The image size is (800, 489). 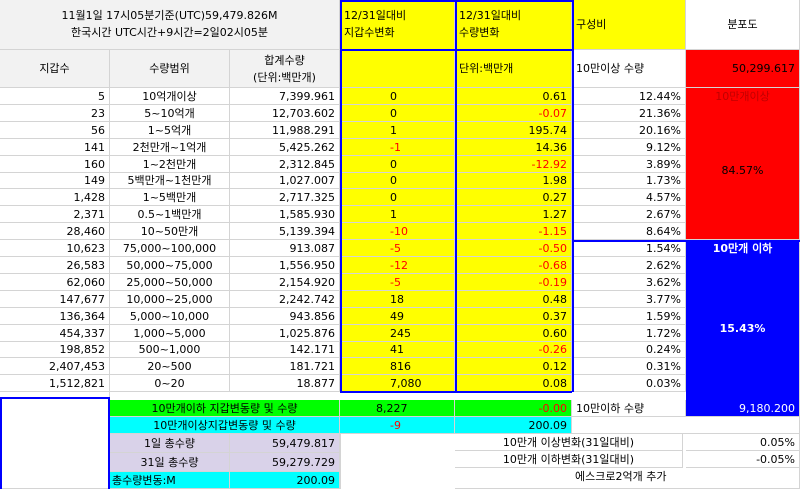 I want to click on total-qty-header: 합계수량 (단위:백만개), so click(x=285, y=69).